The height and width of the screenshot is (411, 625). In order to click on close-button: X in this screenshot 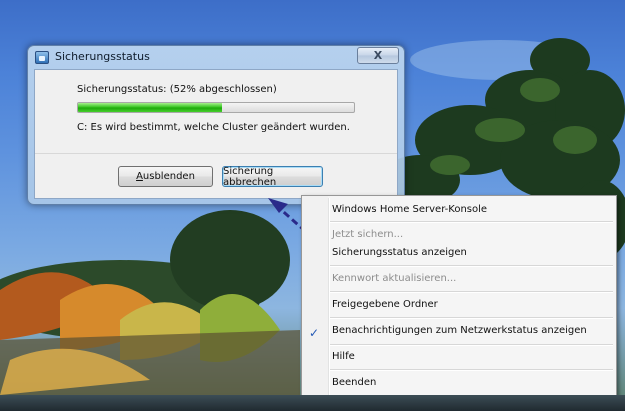, I will do `click(378, 55)`.